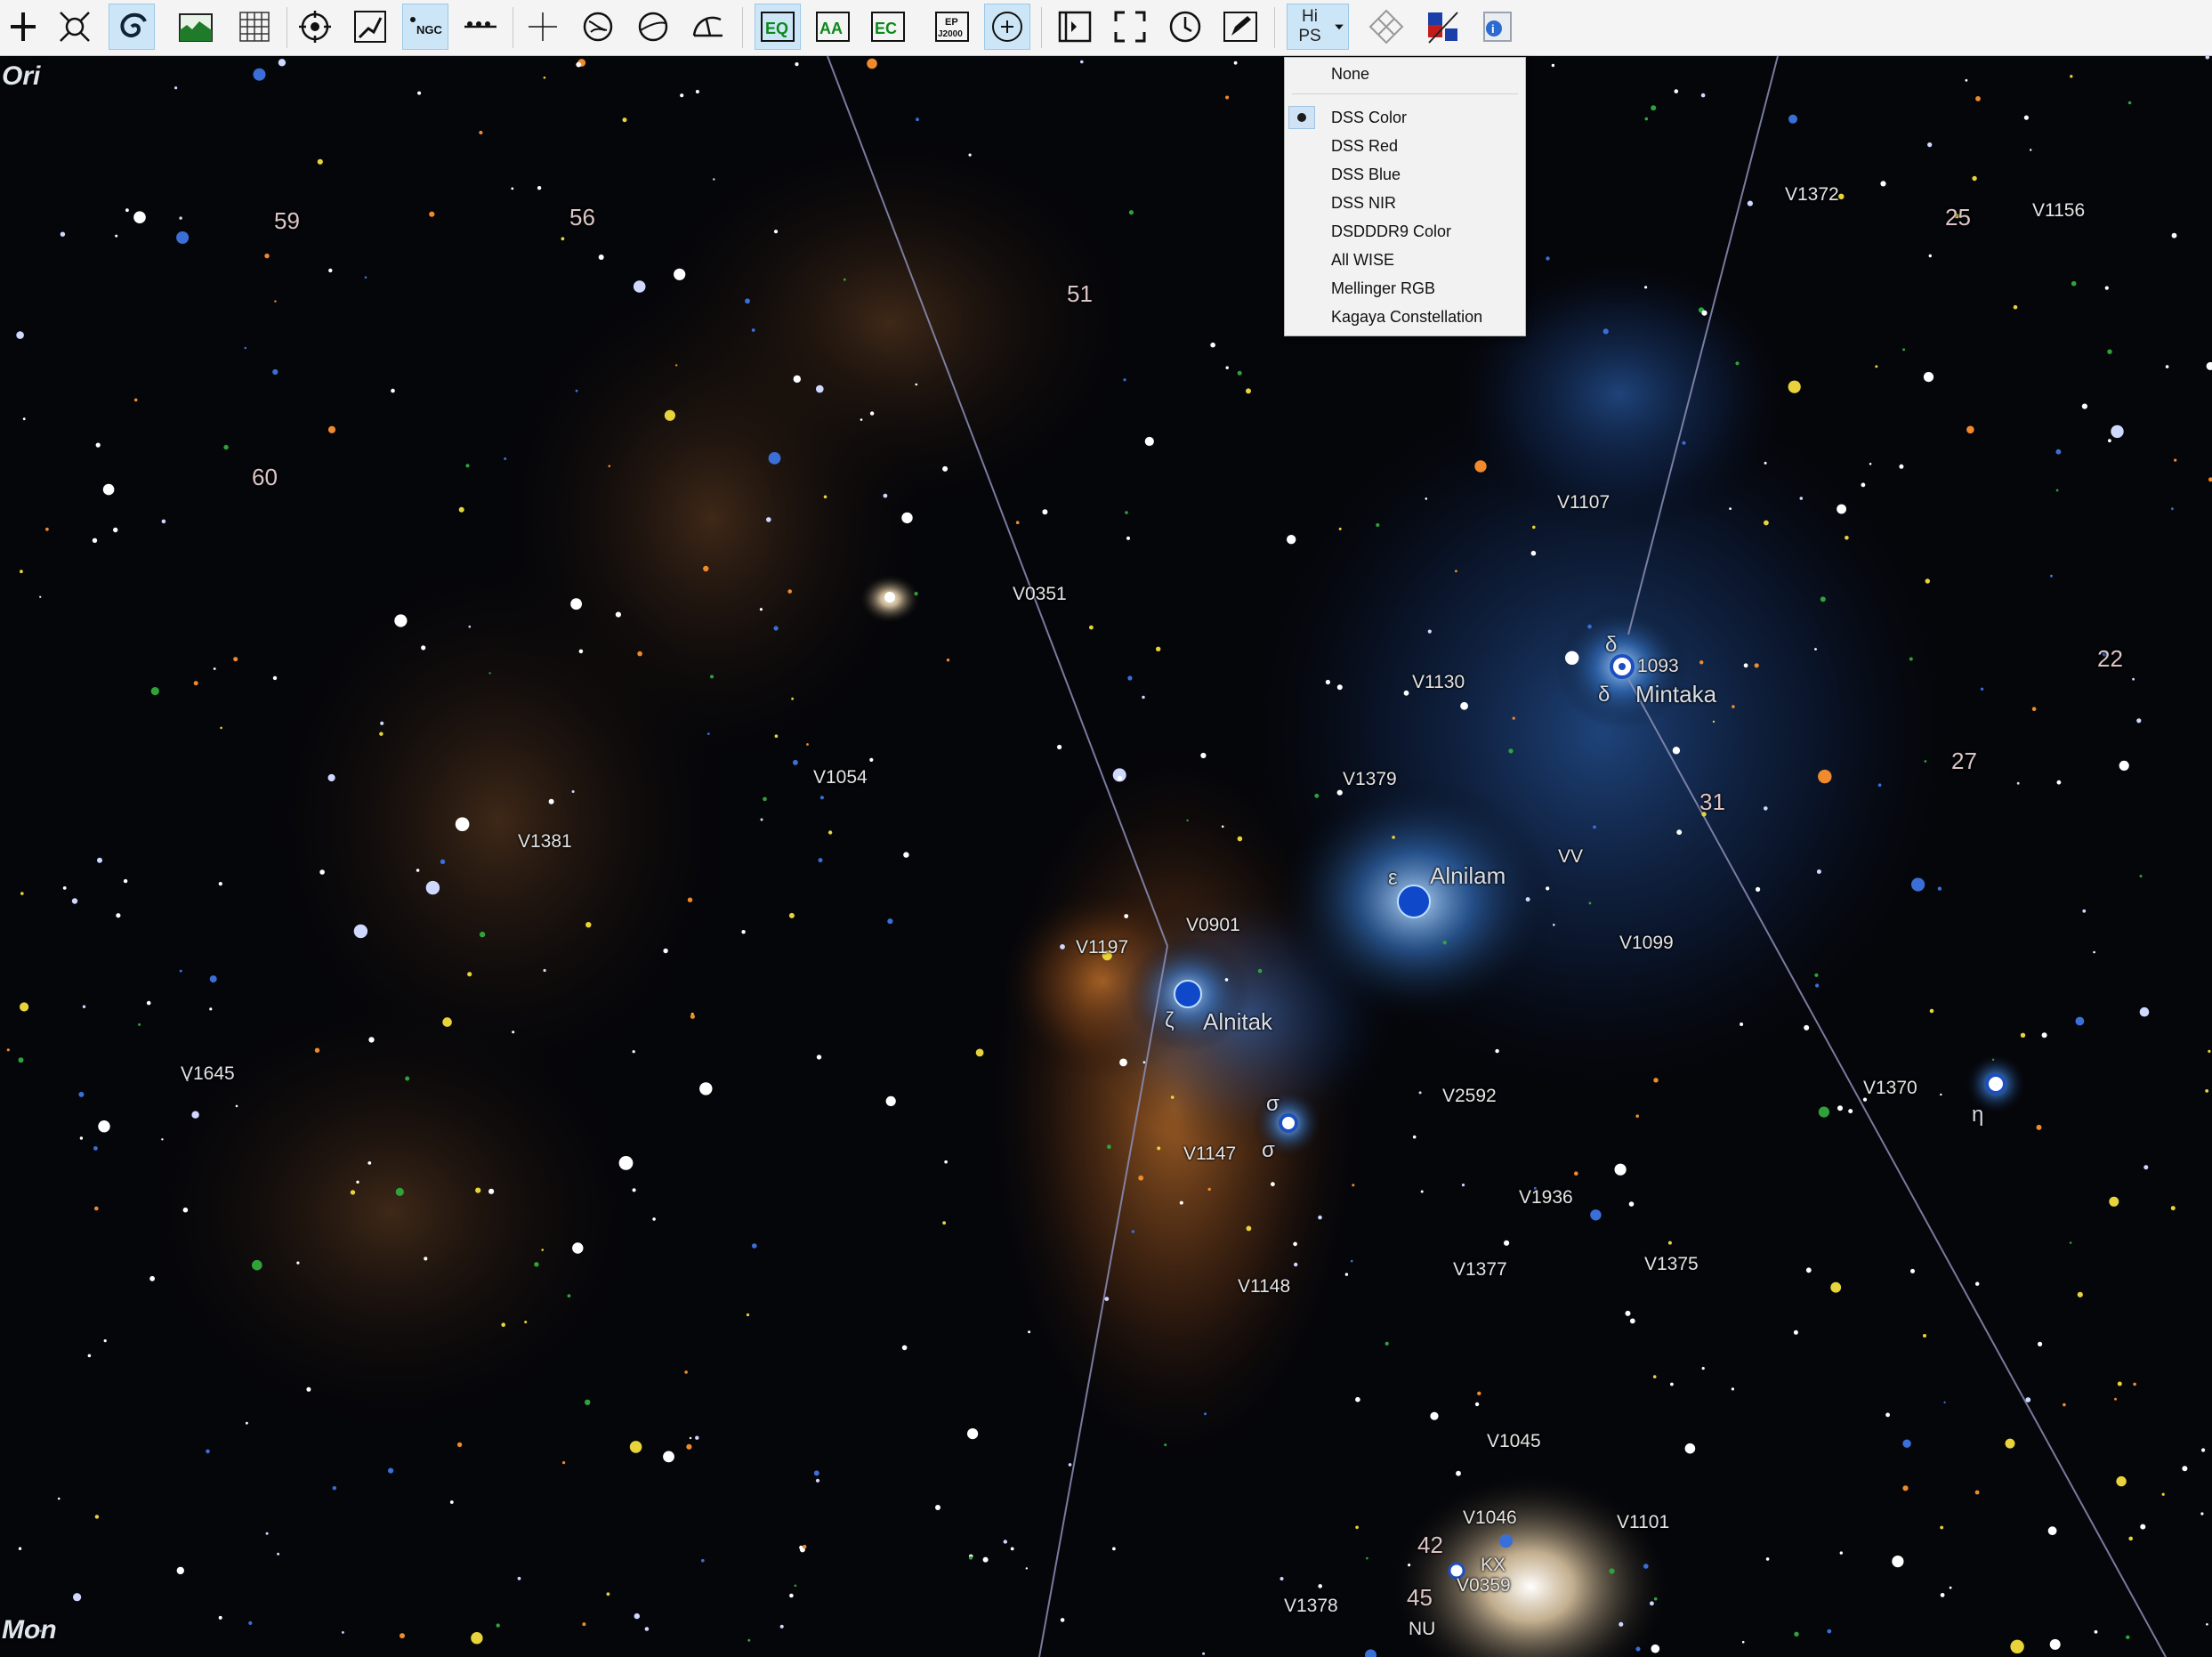 The height and width of the screenshot is (1657, 2212). What do you see at coordinates (1468, 876) in the screenshot?
I see `star-name-alnilam: Alnilam` at bounding box center [1468, 876].